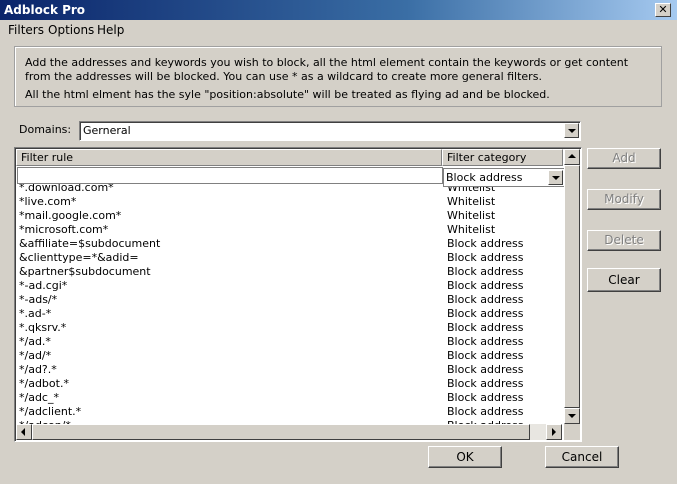 This screenshot has height=484, width=677. I want to click on vertical-scroll-thumb, so click(572, 286).